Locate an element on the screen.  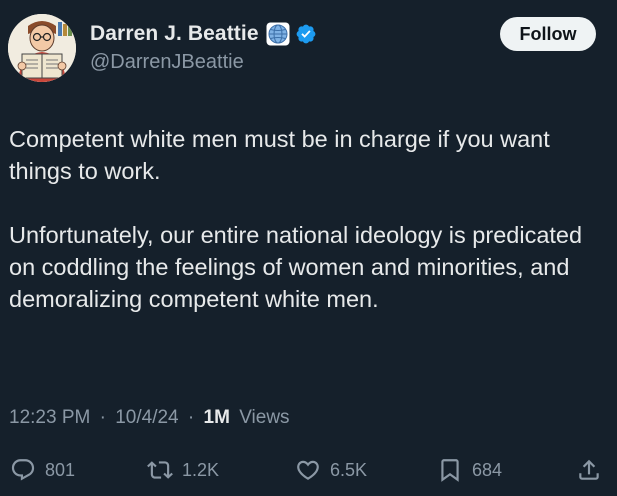
avatar is located at coordinates (42, 48).